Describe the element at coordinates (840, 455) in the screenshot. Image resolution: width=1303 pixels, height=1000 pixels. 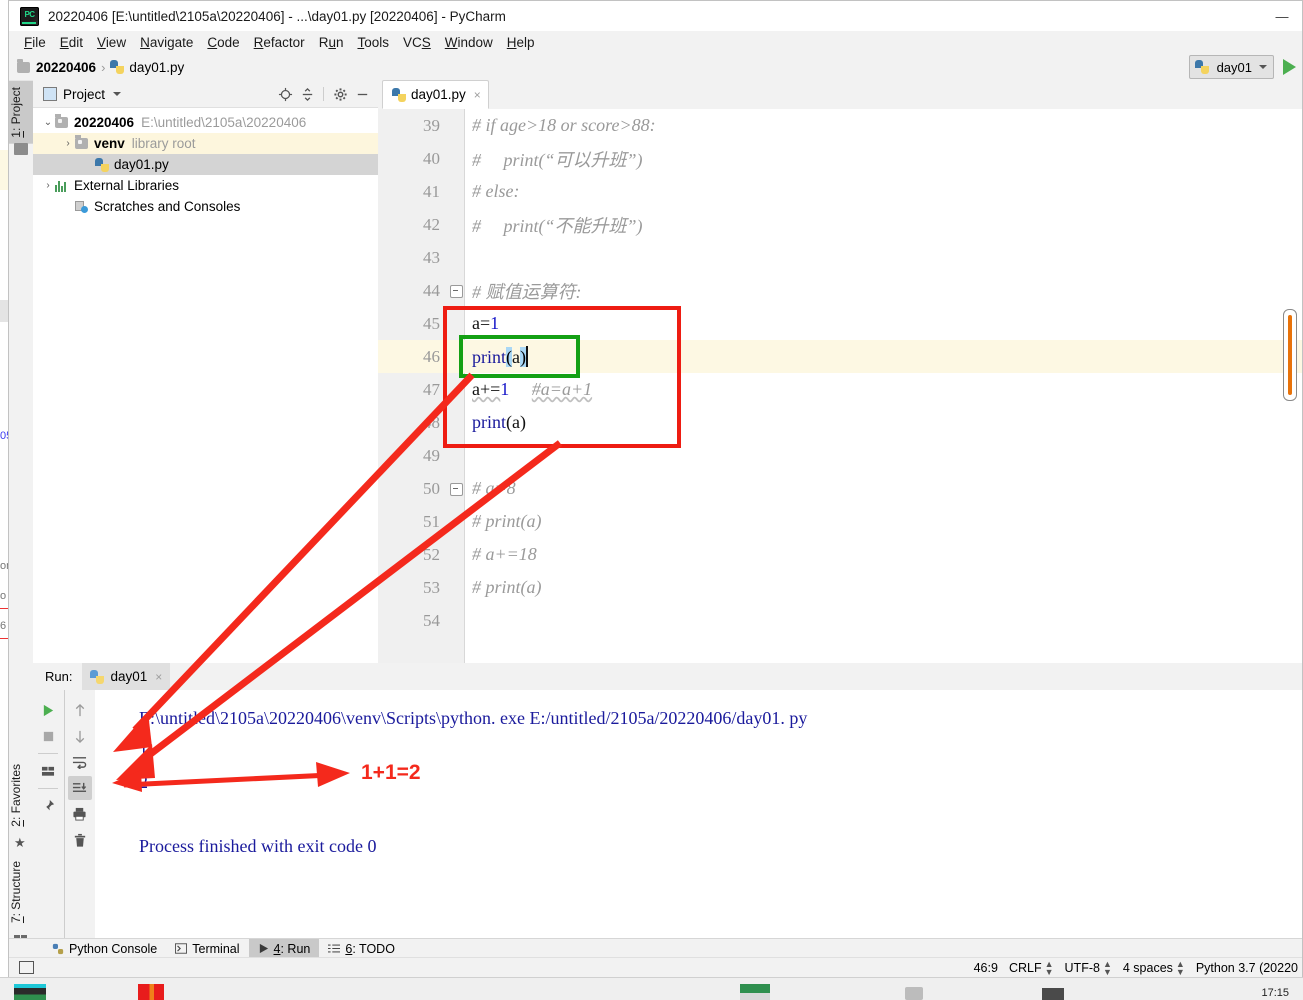
I see `code-line-49: 49` at that location.